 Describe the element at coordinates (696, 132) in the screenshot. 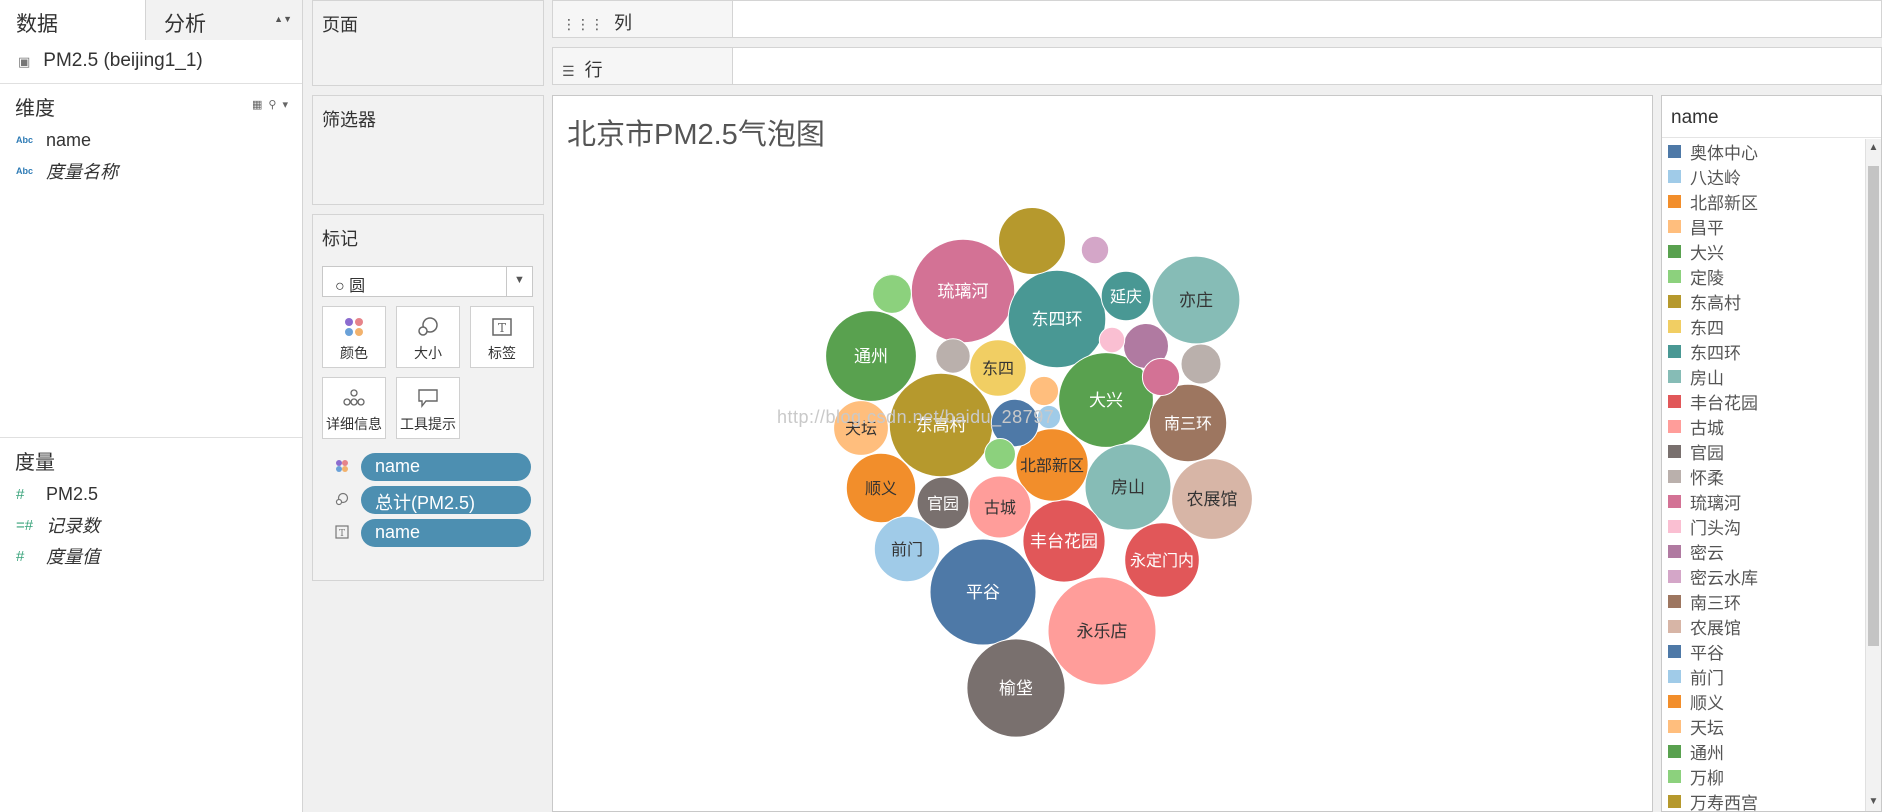

I see `chart-title: 北京市PM2.5气泡图` at that location.